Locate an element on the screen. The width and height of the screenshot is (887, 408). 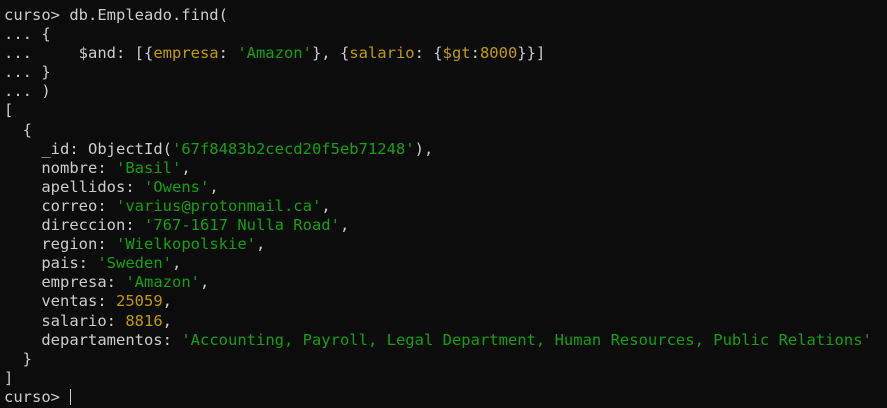
result-field-nombre: nombre: 'Basil', is located at coordinates (445, 168).